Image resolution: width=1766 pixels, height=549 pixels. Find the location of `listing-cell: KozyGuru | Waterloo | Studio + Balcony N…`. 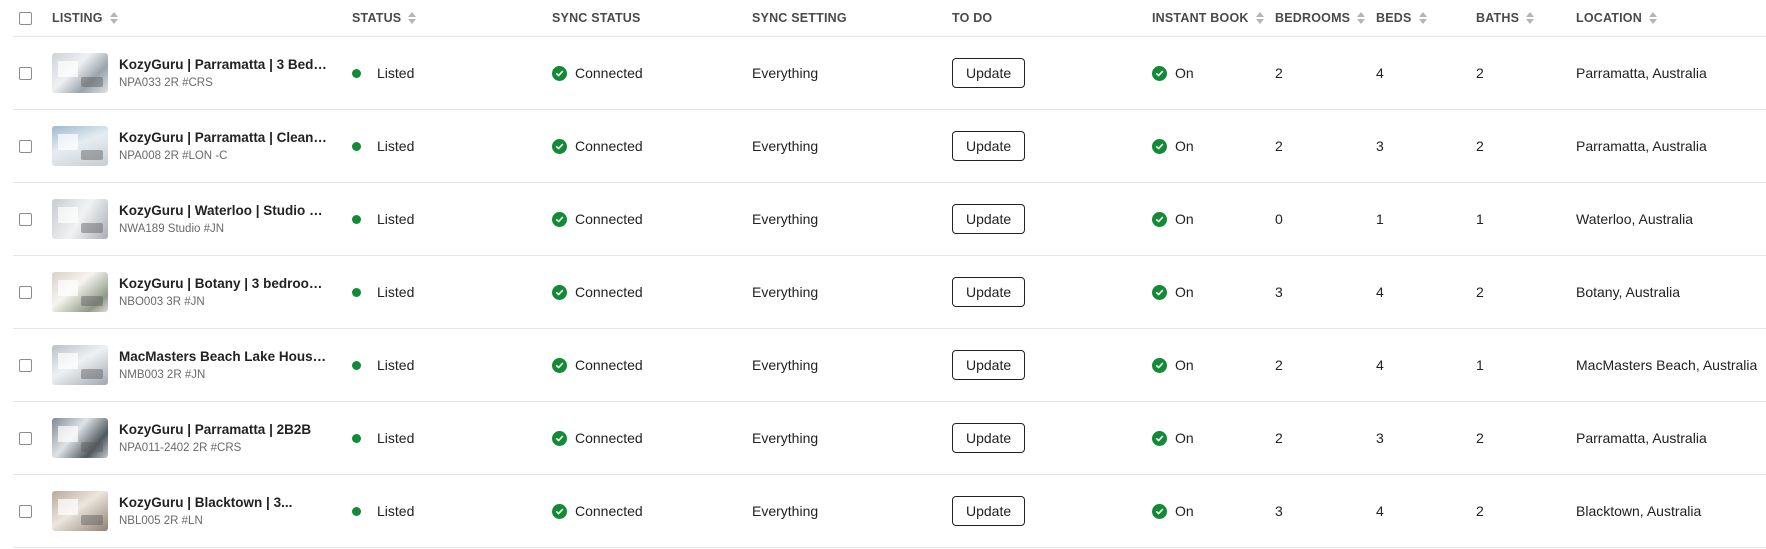

listing-cell: KozyGuru | Waterloo | Studio + Balcony N… is located at coordinates (202, 219).